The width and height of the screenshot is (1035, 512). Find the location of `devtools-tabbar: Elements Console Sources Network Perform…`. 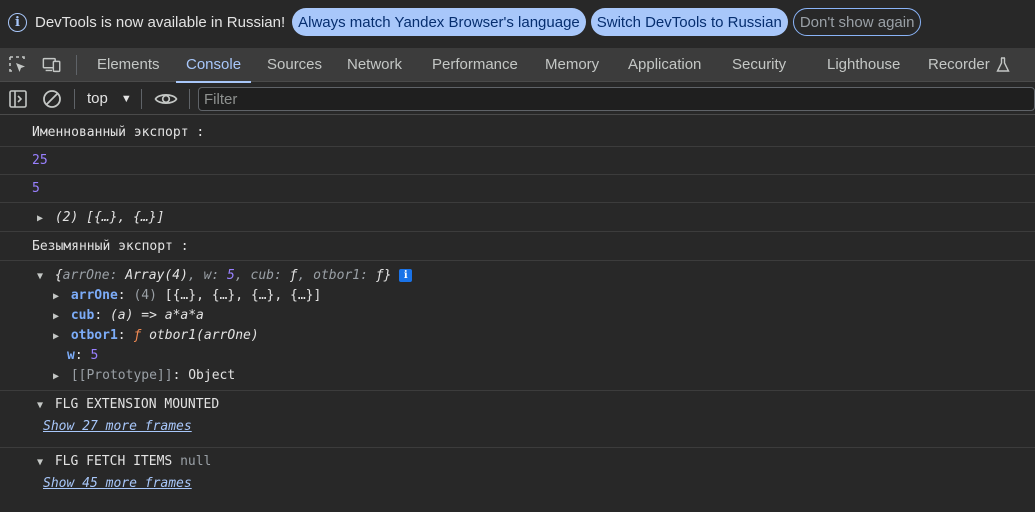

devtools-tabbar: Elements Console Sources Network Perform… is located at coordinates (517, 65).